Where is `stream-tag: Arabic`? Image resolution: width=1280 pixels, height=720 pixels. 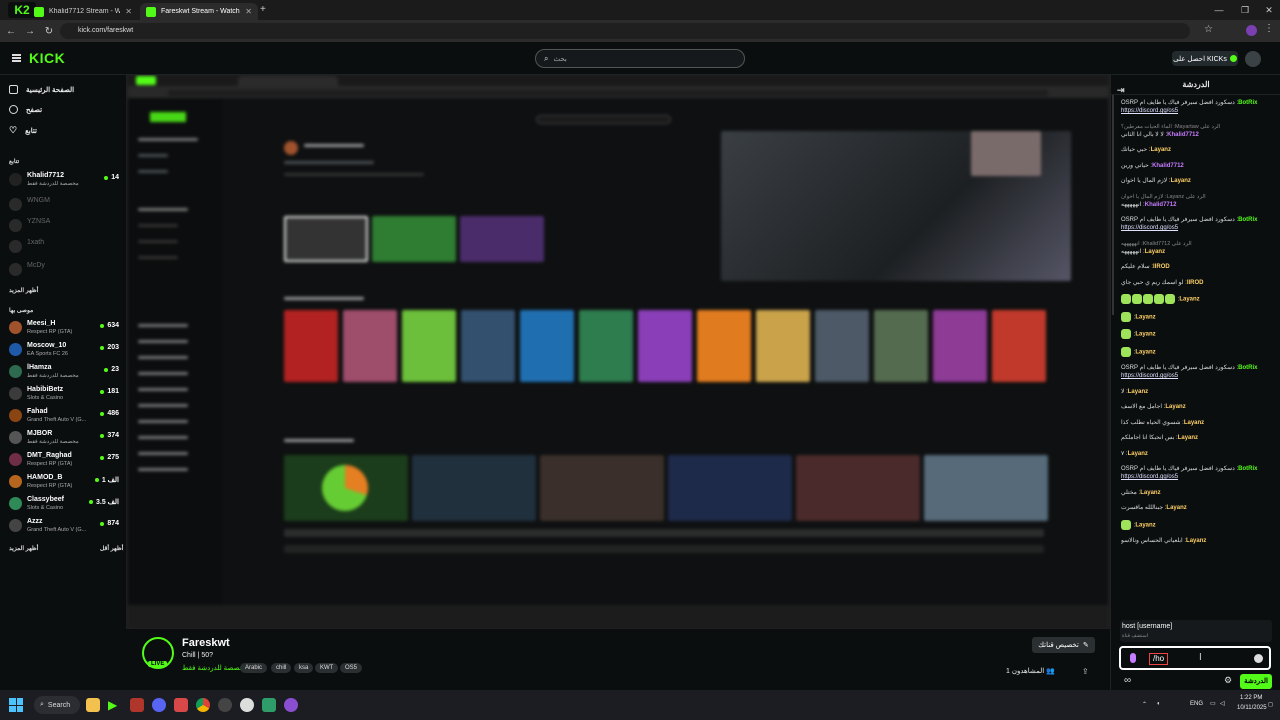 stream-tag: Arabic is located at coordinates (254, 668).